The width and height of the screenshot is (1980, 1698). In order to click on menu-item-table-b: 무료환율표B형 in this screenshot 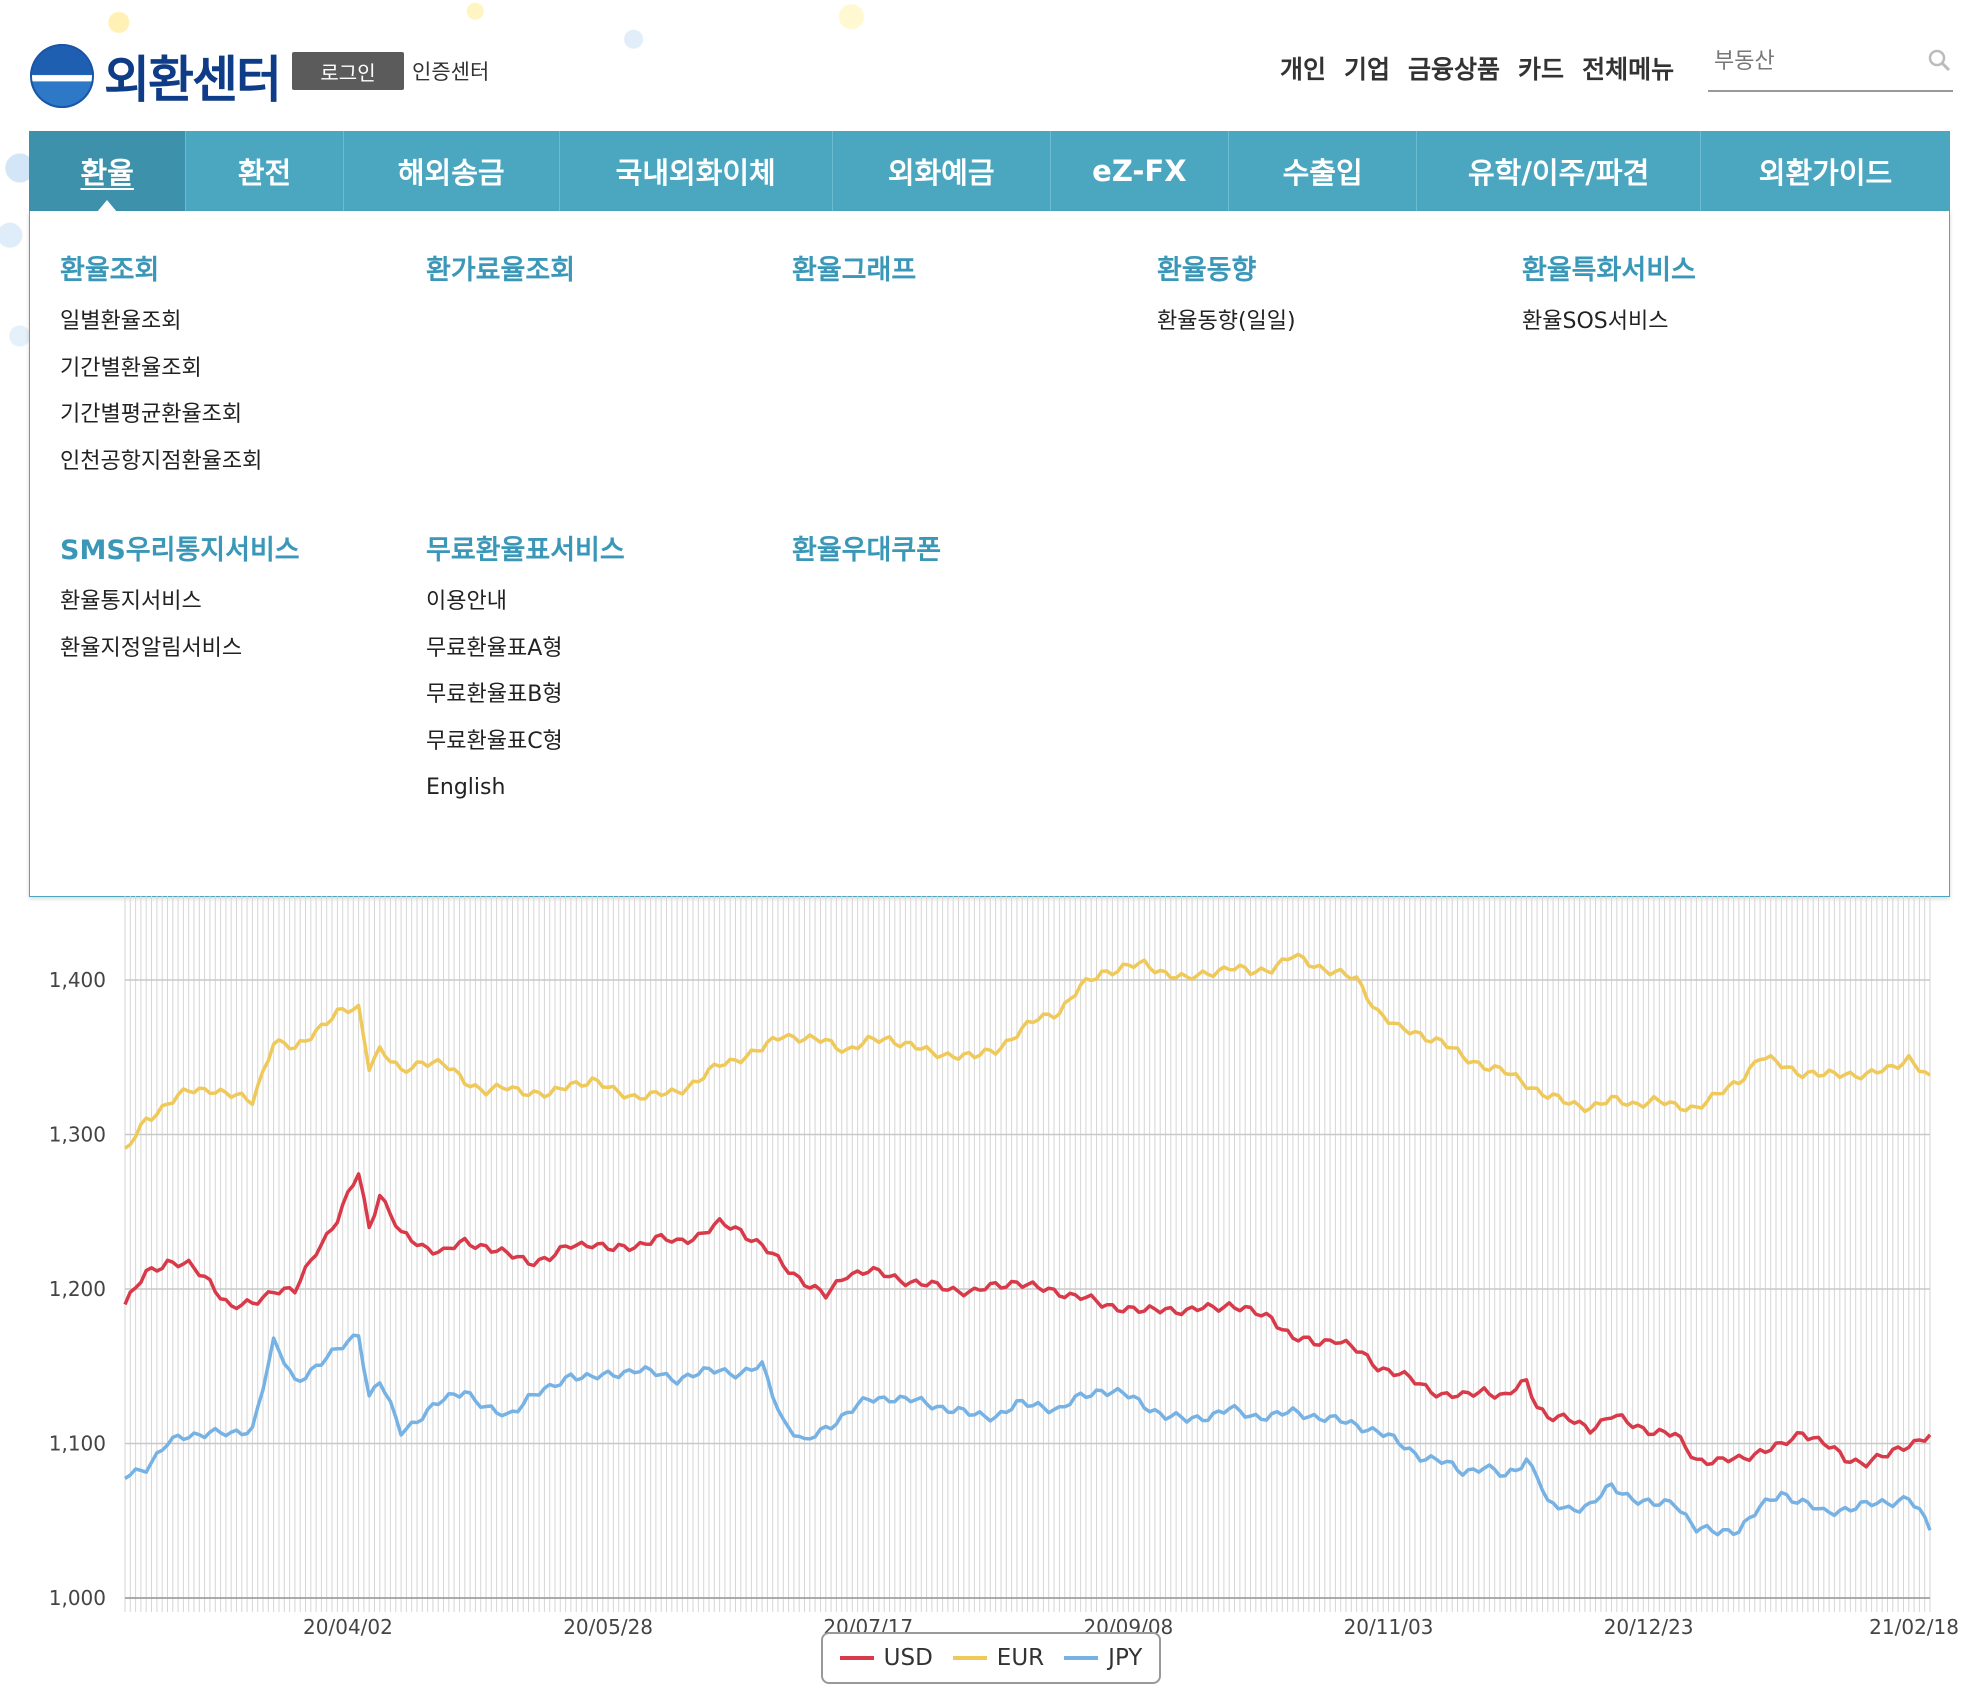, I will do `click(525, 699)`.